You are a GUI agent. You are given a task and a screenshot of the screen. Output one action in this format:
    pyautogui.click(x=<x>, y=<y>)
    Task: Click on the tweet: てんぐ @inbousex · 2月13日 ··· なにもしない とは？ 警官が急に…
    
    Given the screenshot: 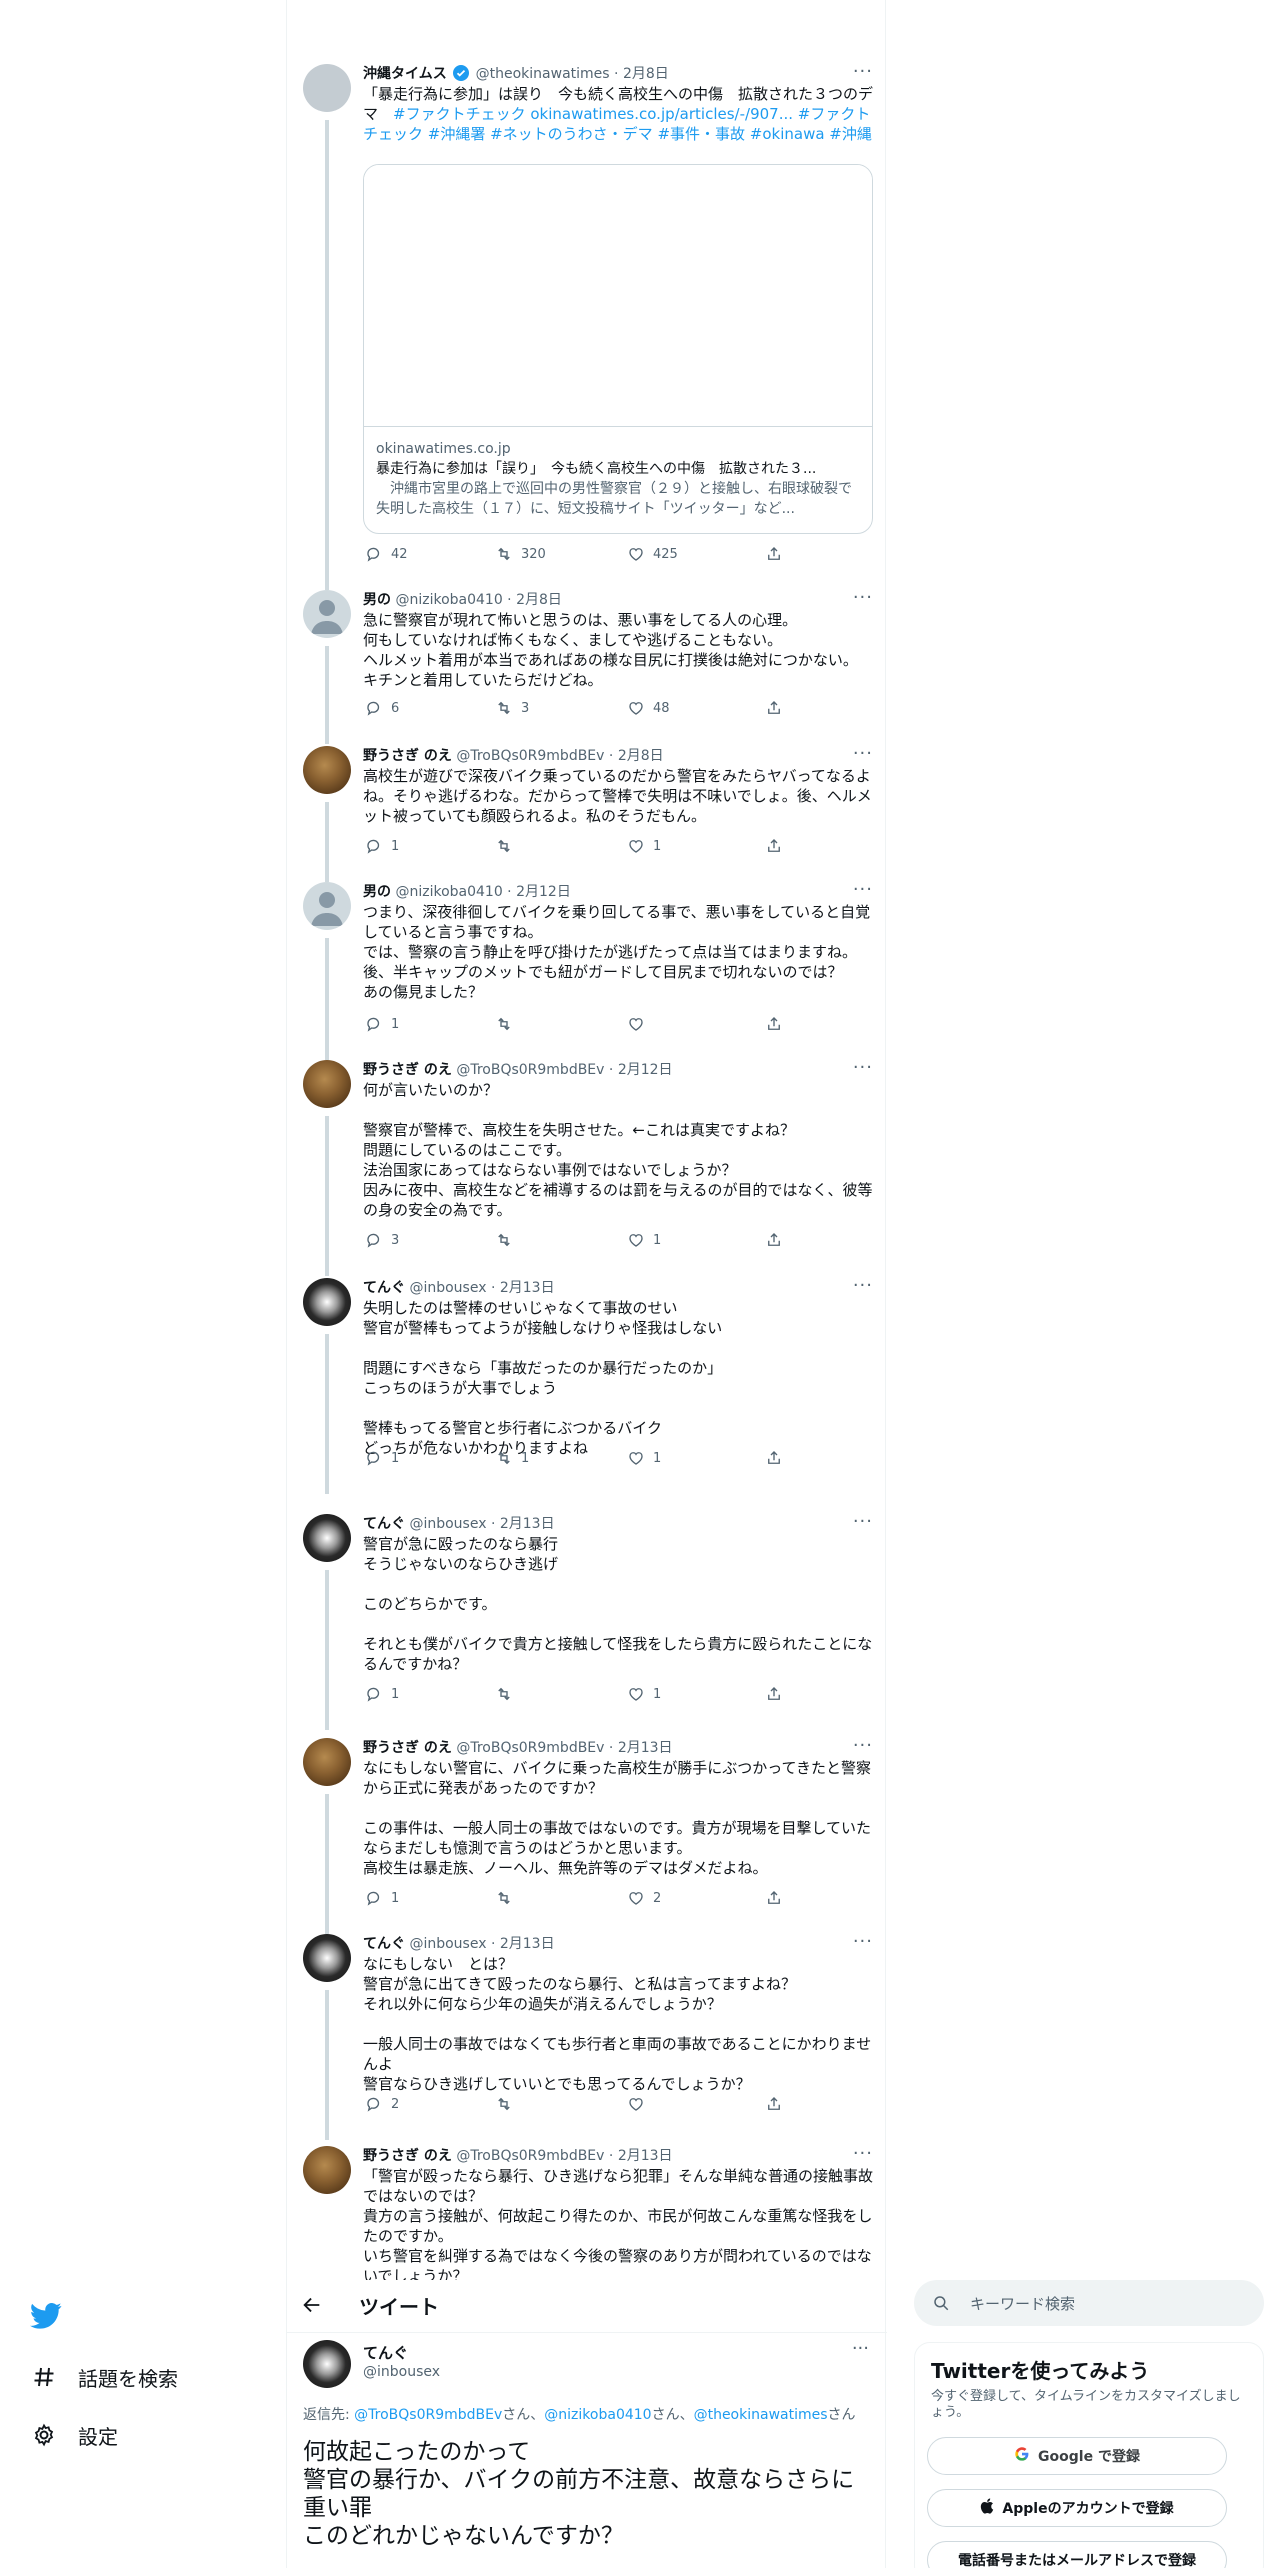 What is the action you would take?
    pyautogui.click(x=586, y=2036)
    